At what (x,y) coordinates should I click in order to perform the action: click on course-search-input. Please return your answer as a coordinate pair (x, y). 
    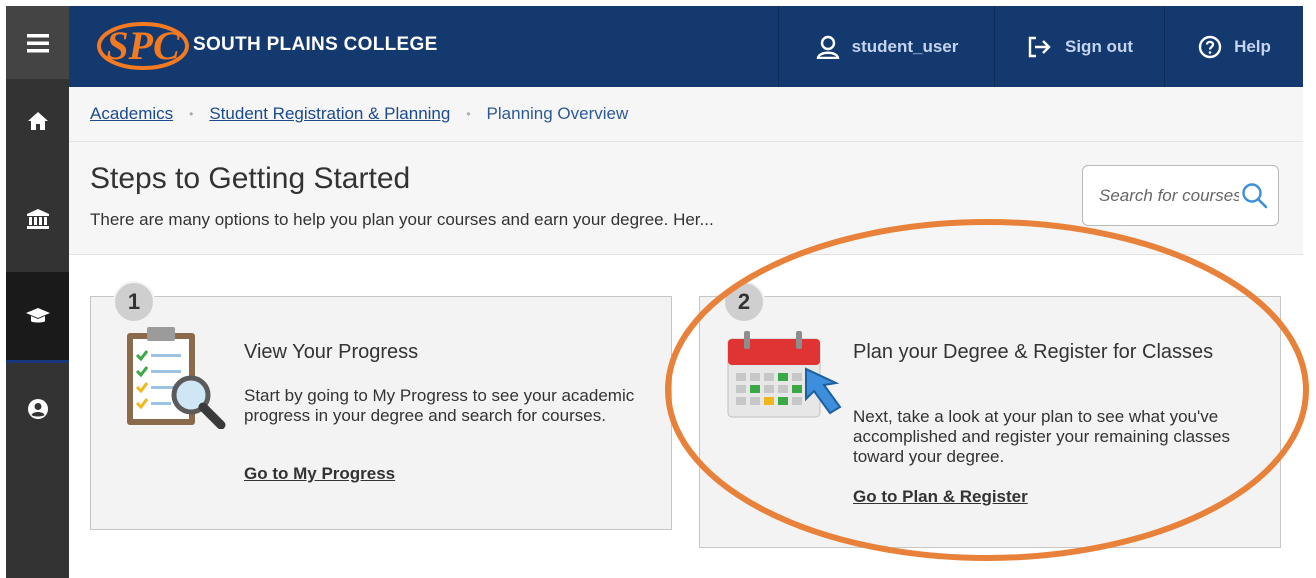
    Looking at the image, I should click on (1169, 195).